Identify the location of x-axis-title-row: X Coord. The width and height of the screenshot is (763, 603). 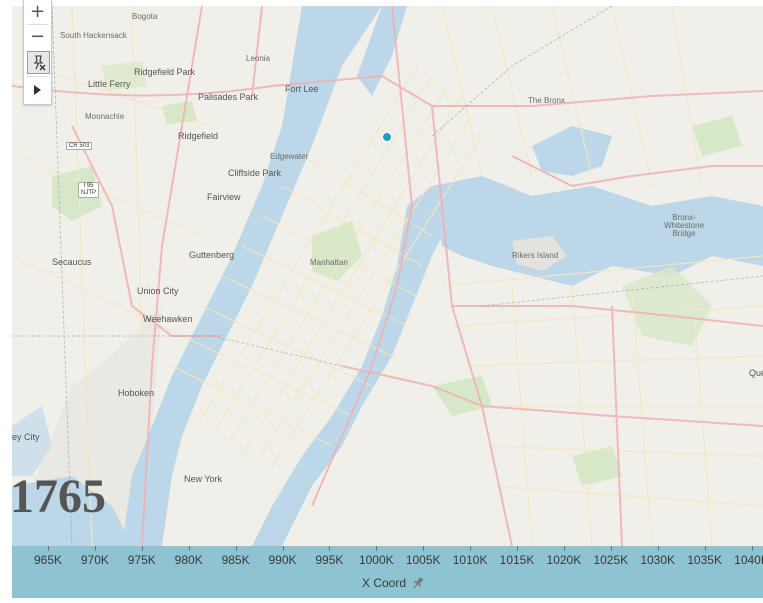
(393, 583).